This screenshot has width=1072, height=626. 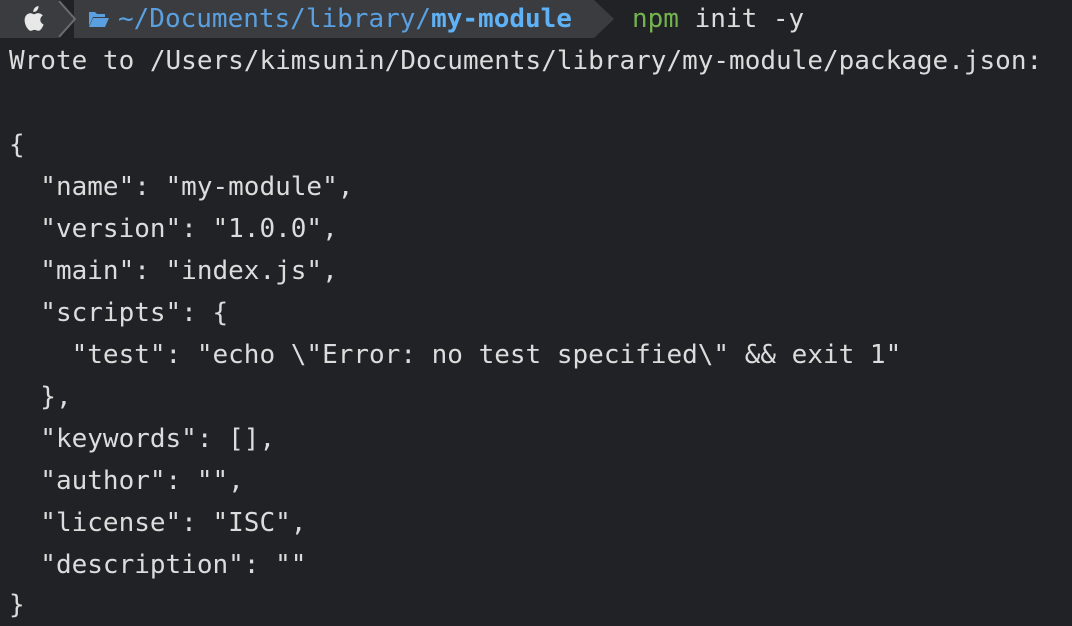 I want to click on segment-separator-icon, so click(x=67, y=19).